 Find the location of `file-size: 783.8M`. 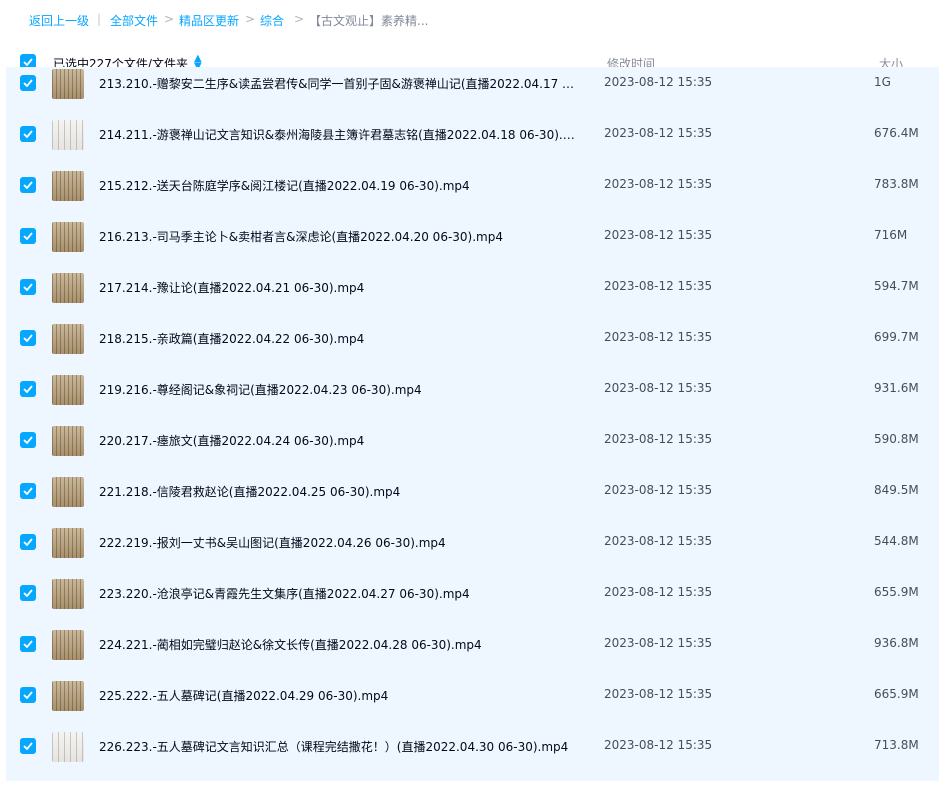

file-size: 783.8M is located at coordinates (896, 184).